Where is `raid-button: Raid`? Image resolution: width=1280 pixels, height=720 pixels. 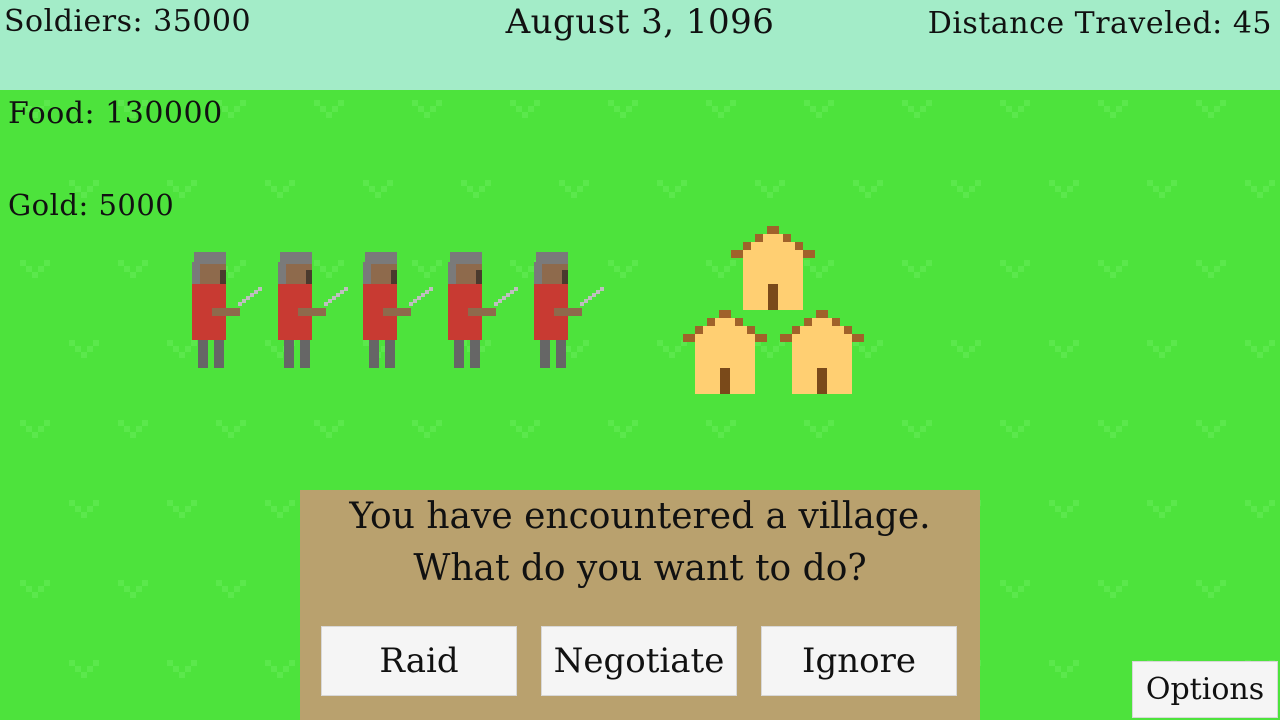 raid-button: Raid is located at coordinates (419, 661).